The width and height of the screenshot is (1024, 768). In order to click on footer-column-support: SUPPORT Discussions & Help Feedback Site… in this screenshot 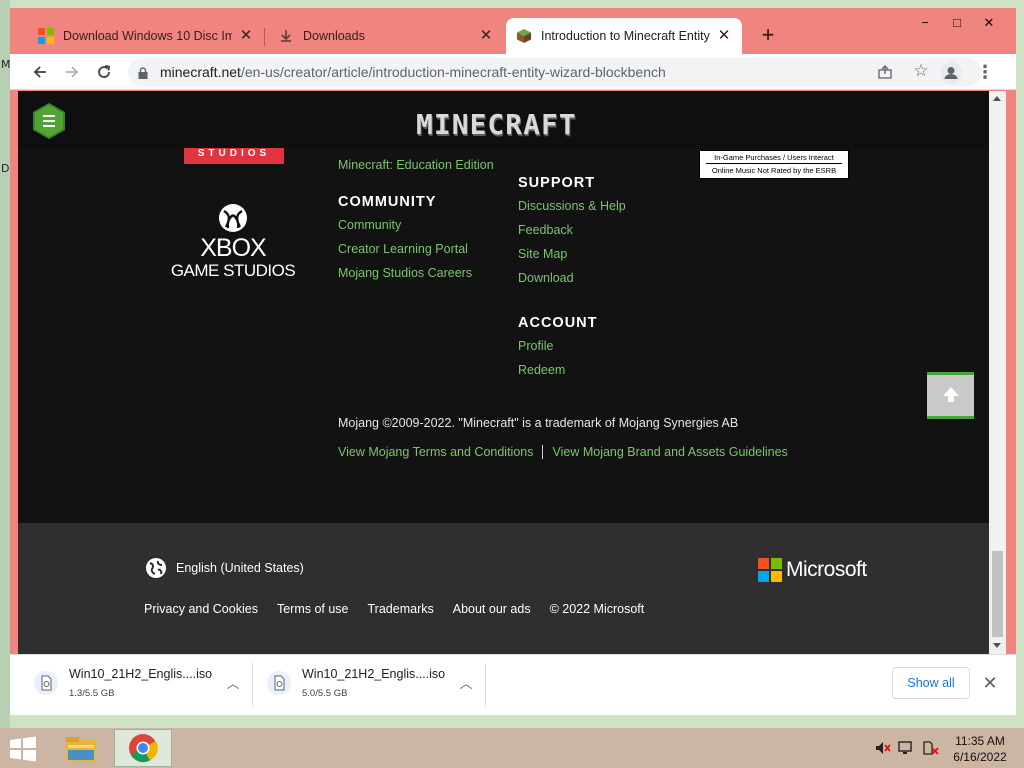, I will do `click(572, 234)`.